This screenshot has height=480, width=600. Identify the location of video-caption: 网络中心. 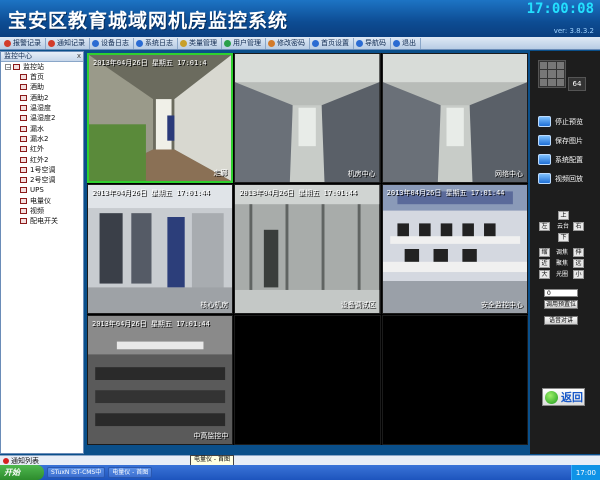
(508, 174).